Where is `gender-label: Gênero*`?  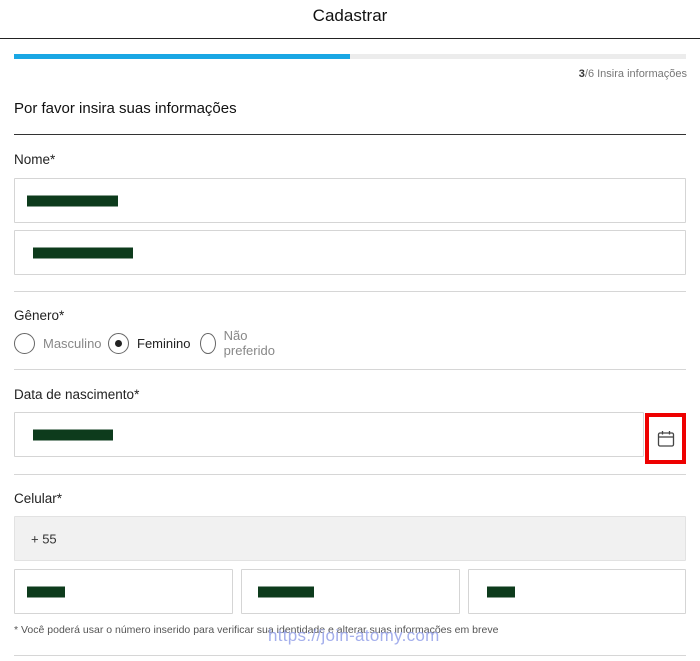 gender-label: Gênero* is located at coordinates (39, 315).